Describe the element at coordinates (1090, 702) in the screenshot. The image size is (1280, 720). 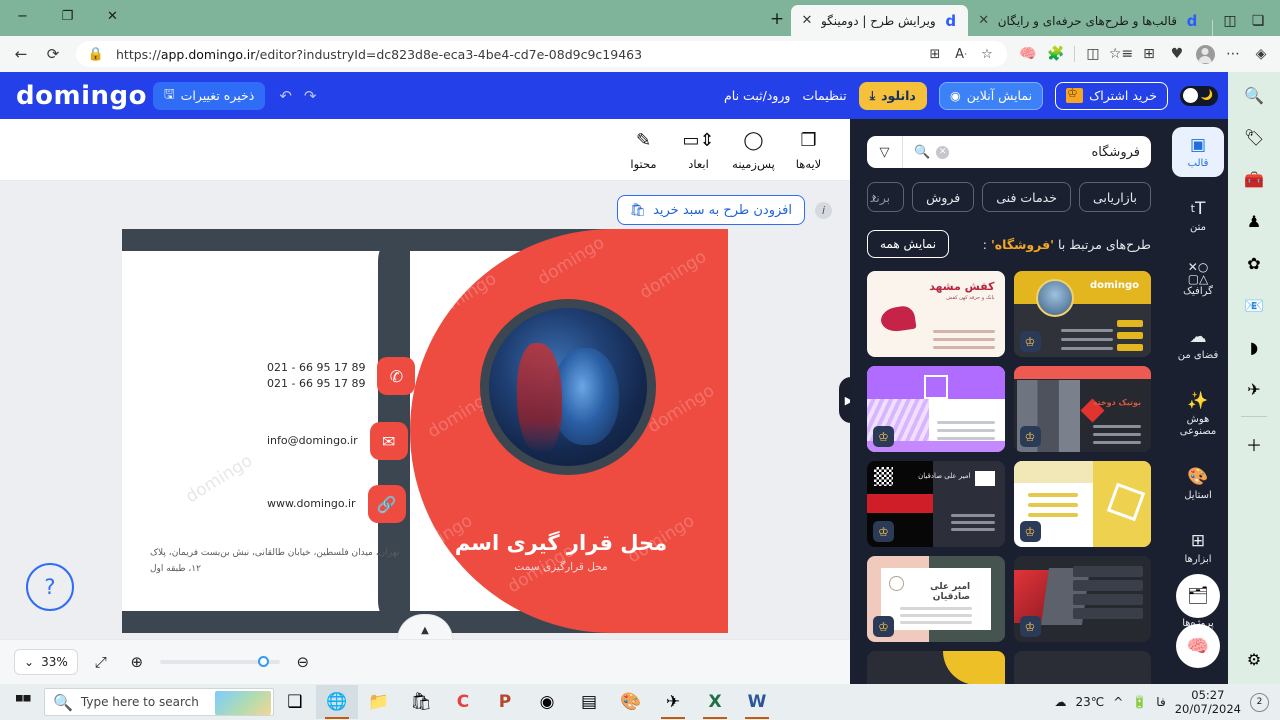
I see `weather-temp: 23℃` at that location.